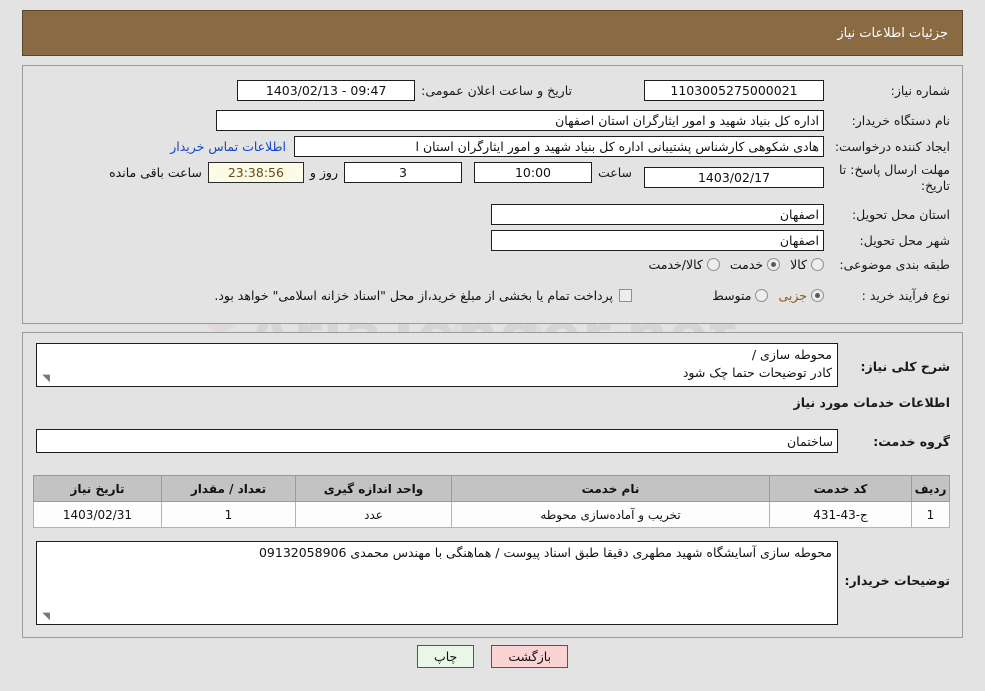  Describe the element at coordinates (930, 488) in the screenshot. I see `th-index: ردیف` at that location.